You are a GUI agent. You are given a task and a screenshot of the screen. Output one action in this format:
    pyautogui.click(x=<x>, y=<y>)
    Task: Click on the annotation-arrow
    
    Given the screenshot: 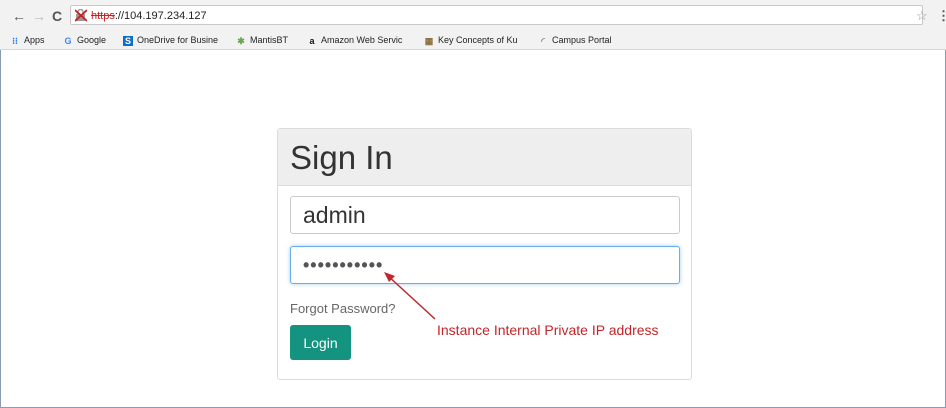 What is the action you would take?
    pyautogui.click(x=410, y=296)
    